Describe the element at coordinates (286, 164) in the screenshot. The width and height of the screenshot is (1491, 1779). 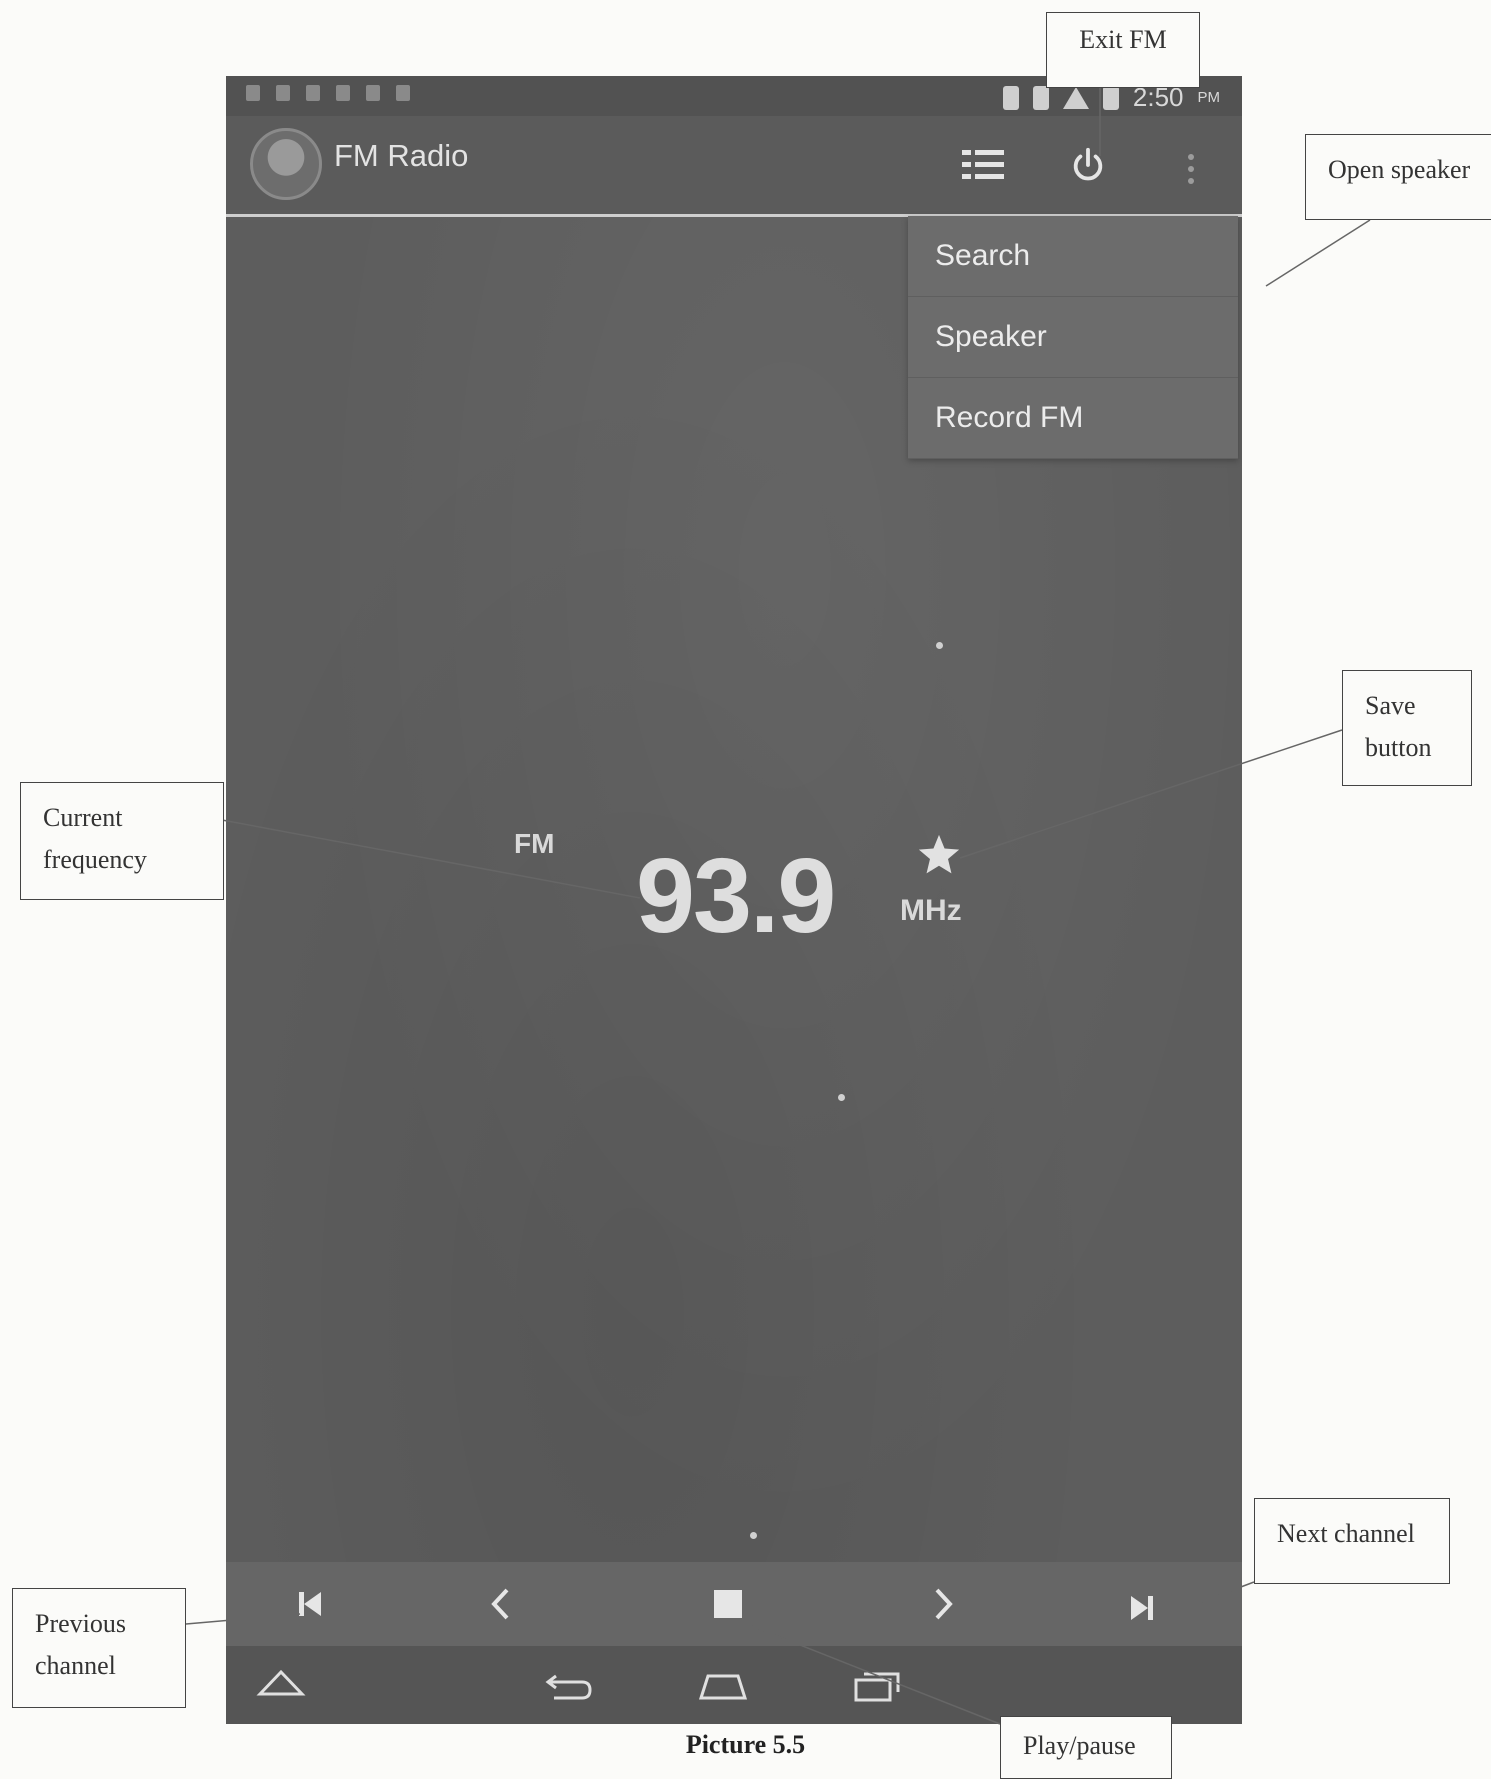
I see `fm-radio-logo-icon` at that location.